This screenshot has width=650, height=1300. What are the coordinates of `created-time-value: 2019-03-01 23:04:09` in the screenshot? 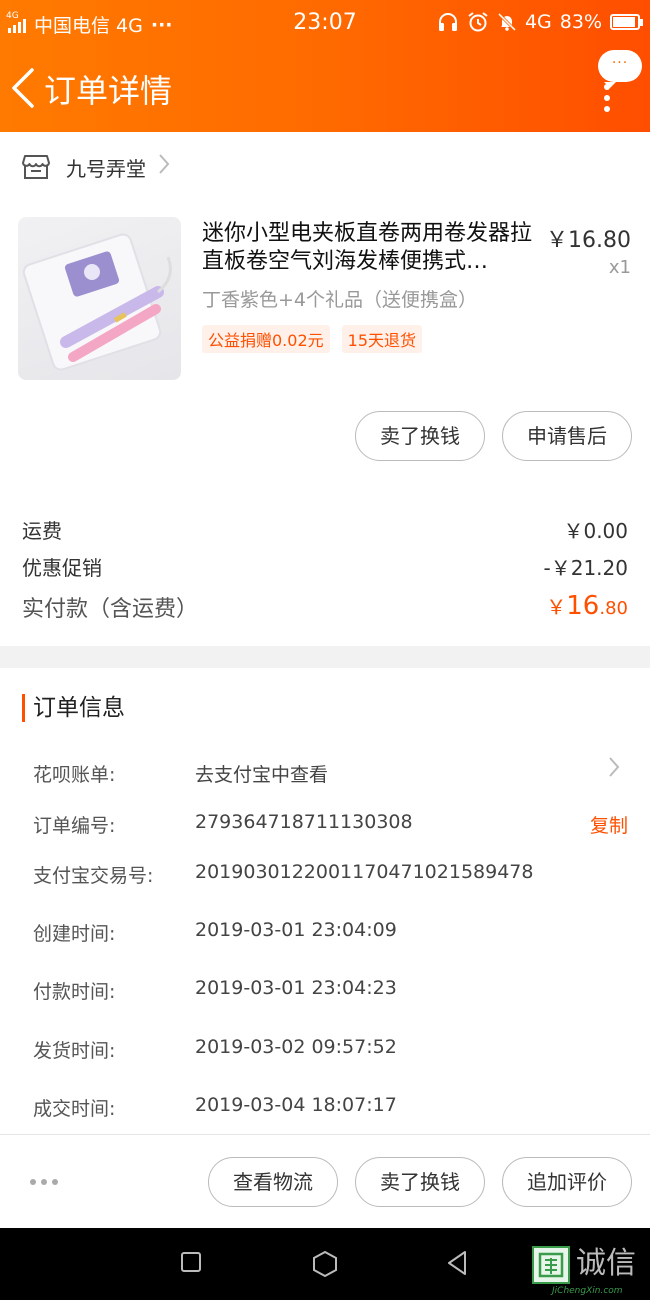 It's located at (296, 930).